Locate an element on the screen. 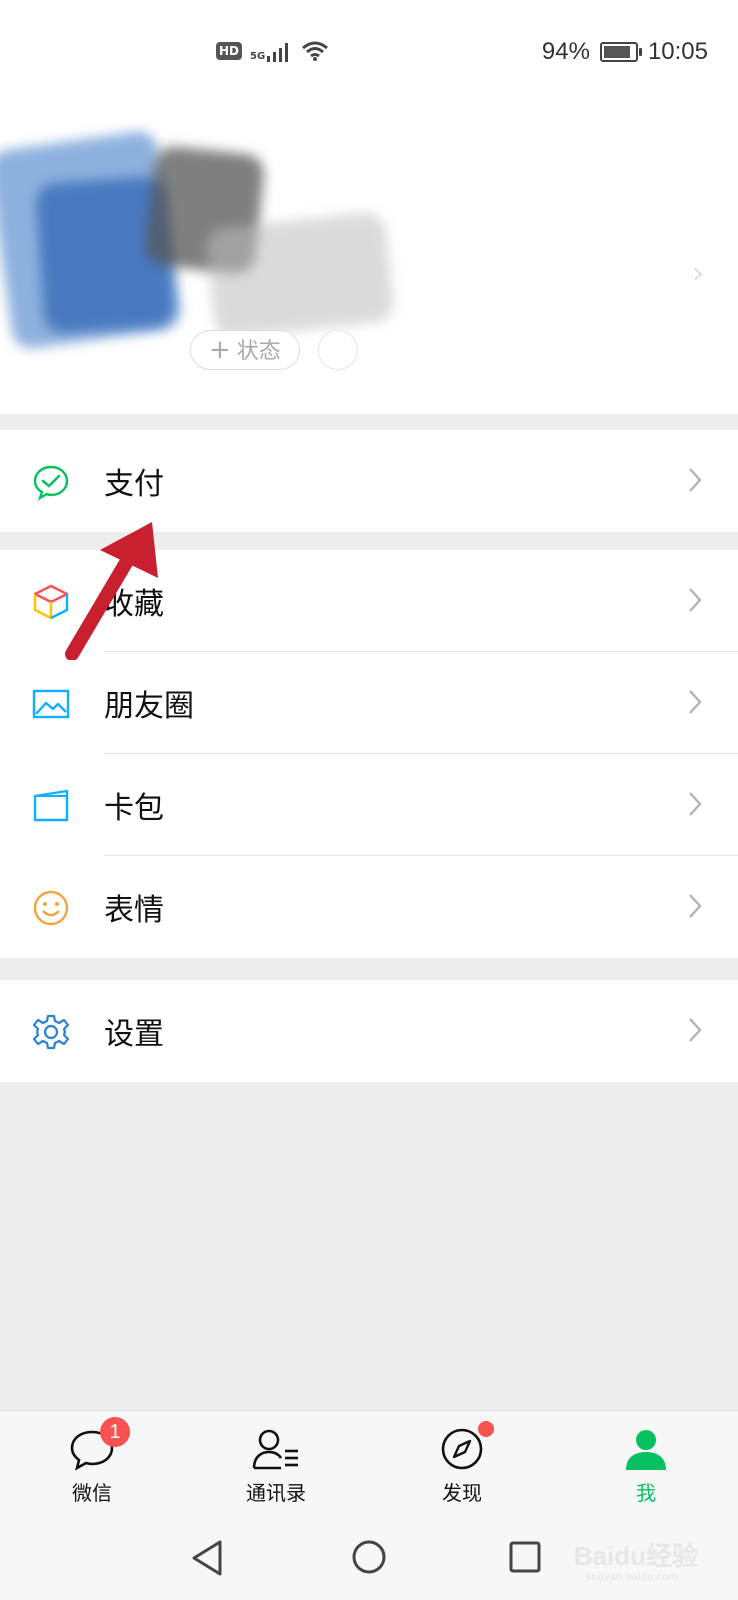  menu-item-pay: 支付 is located at coordinates (369, 481).